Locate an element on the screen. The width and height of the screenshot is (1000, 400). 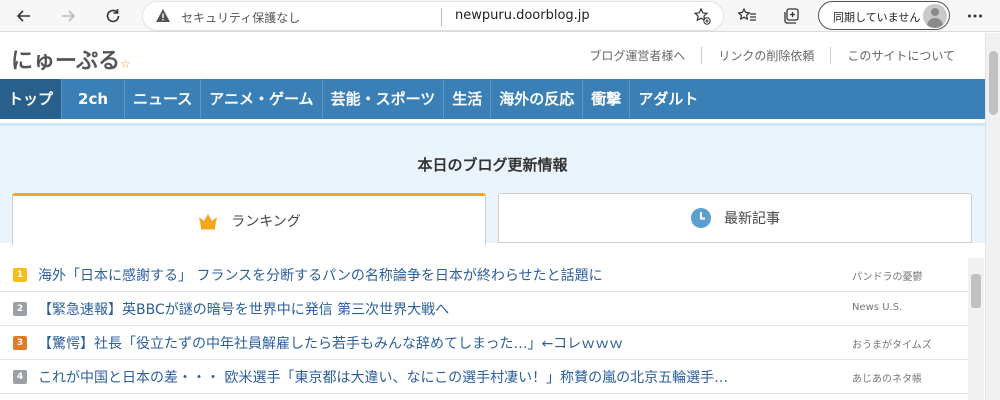
back-button is located at coordinates (24, 16).